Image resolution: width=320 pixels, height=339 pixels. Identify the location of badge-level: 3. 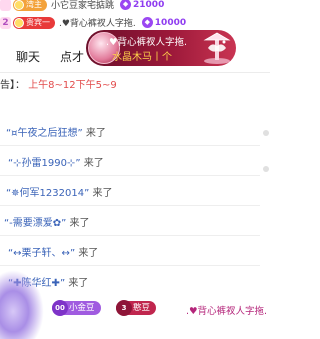
(124, 308).